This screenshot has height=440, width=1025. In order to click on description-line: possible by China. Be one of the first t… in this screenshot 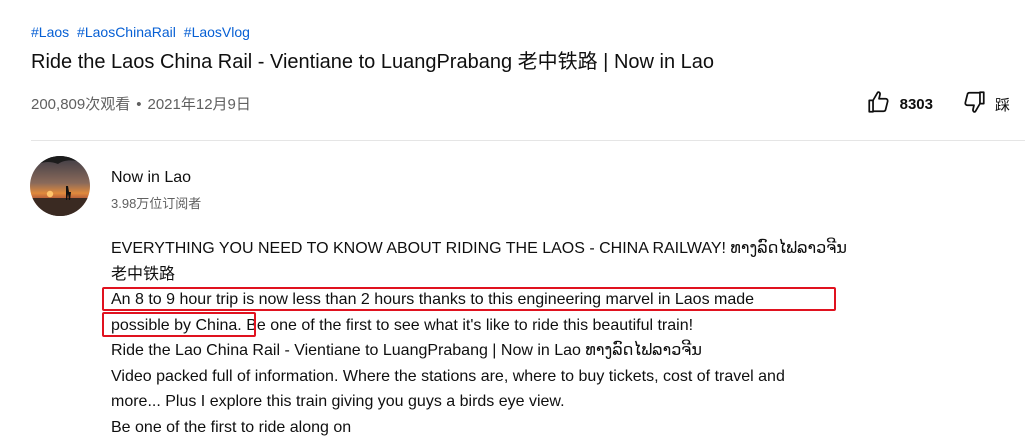, I will do `click(491, 326)`.